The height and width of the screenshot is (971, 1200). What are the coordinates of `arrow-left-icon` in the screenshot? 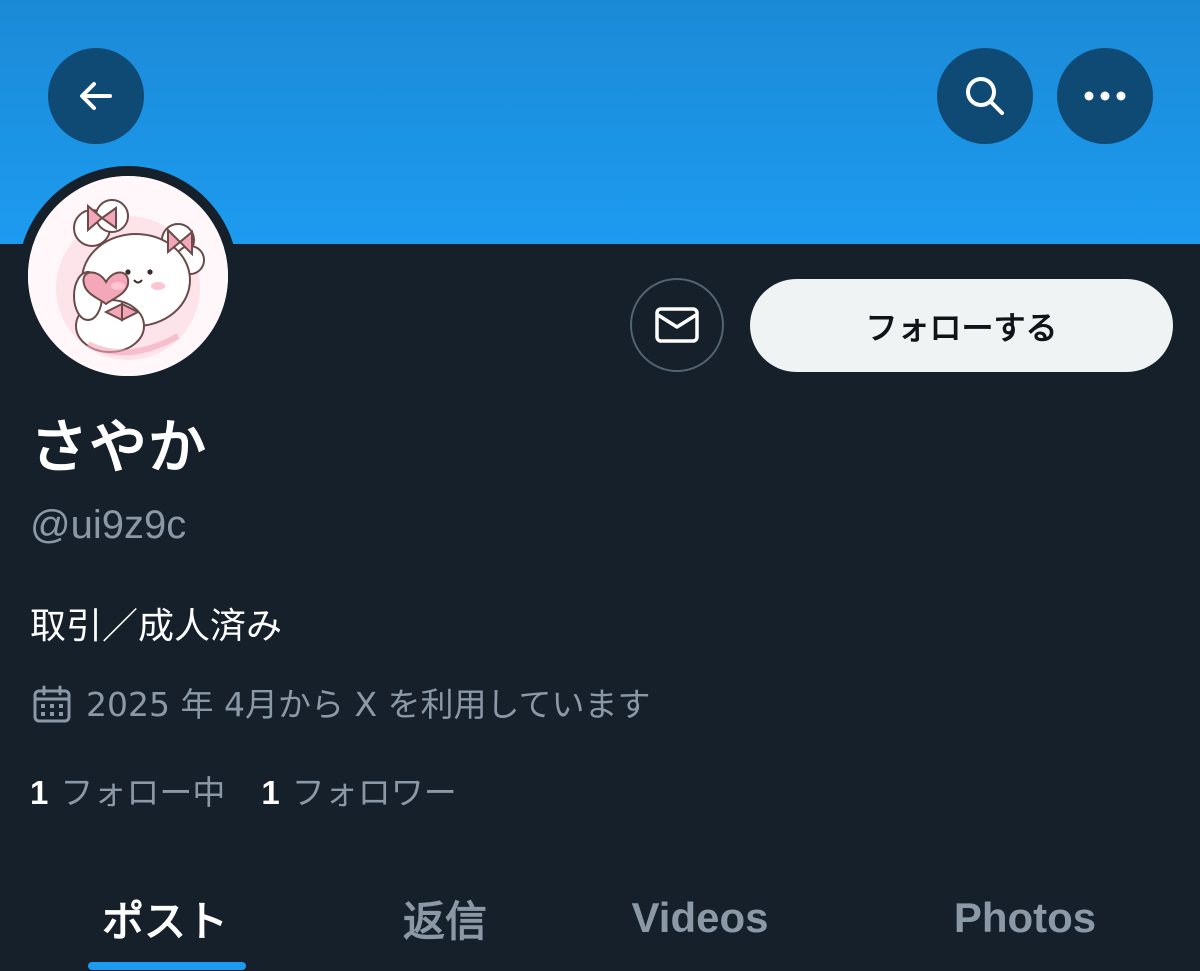 It's located at (96, 96).